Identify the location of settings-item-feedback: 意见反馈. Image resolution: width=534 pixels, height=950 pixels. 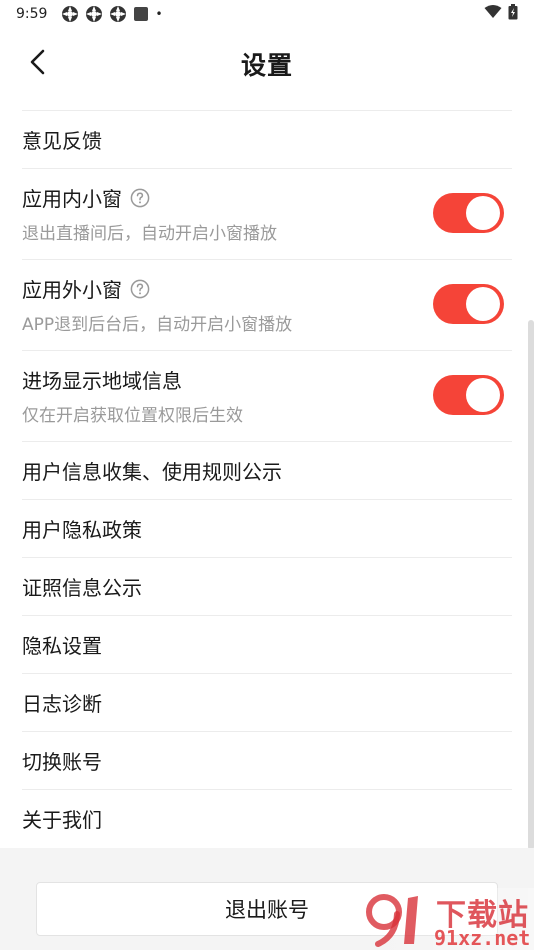
(267, 139).